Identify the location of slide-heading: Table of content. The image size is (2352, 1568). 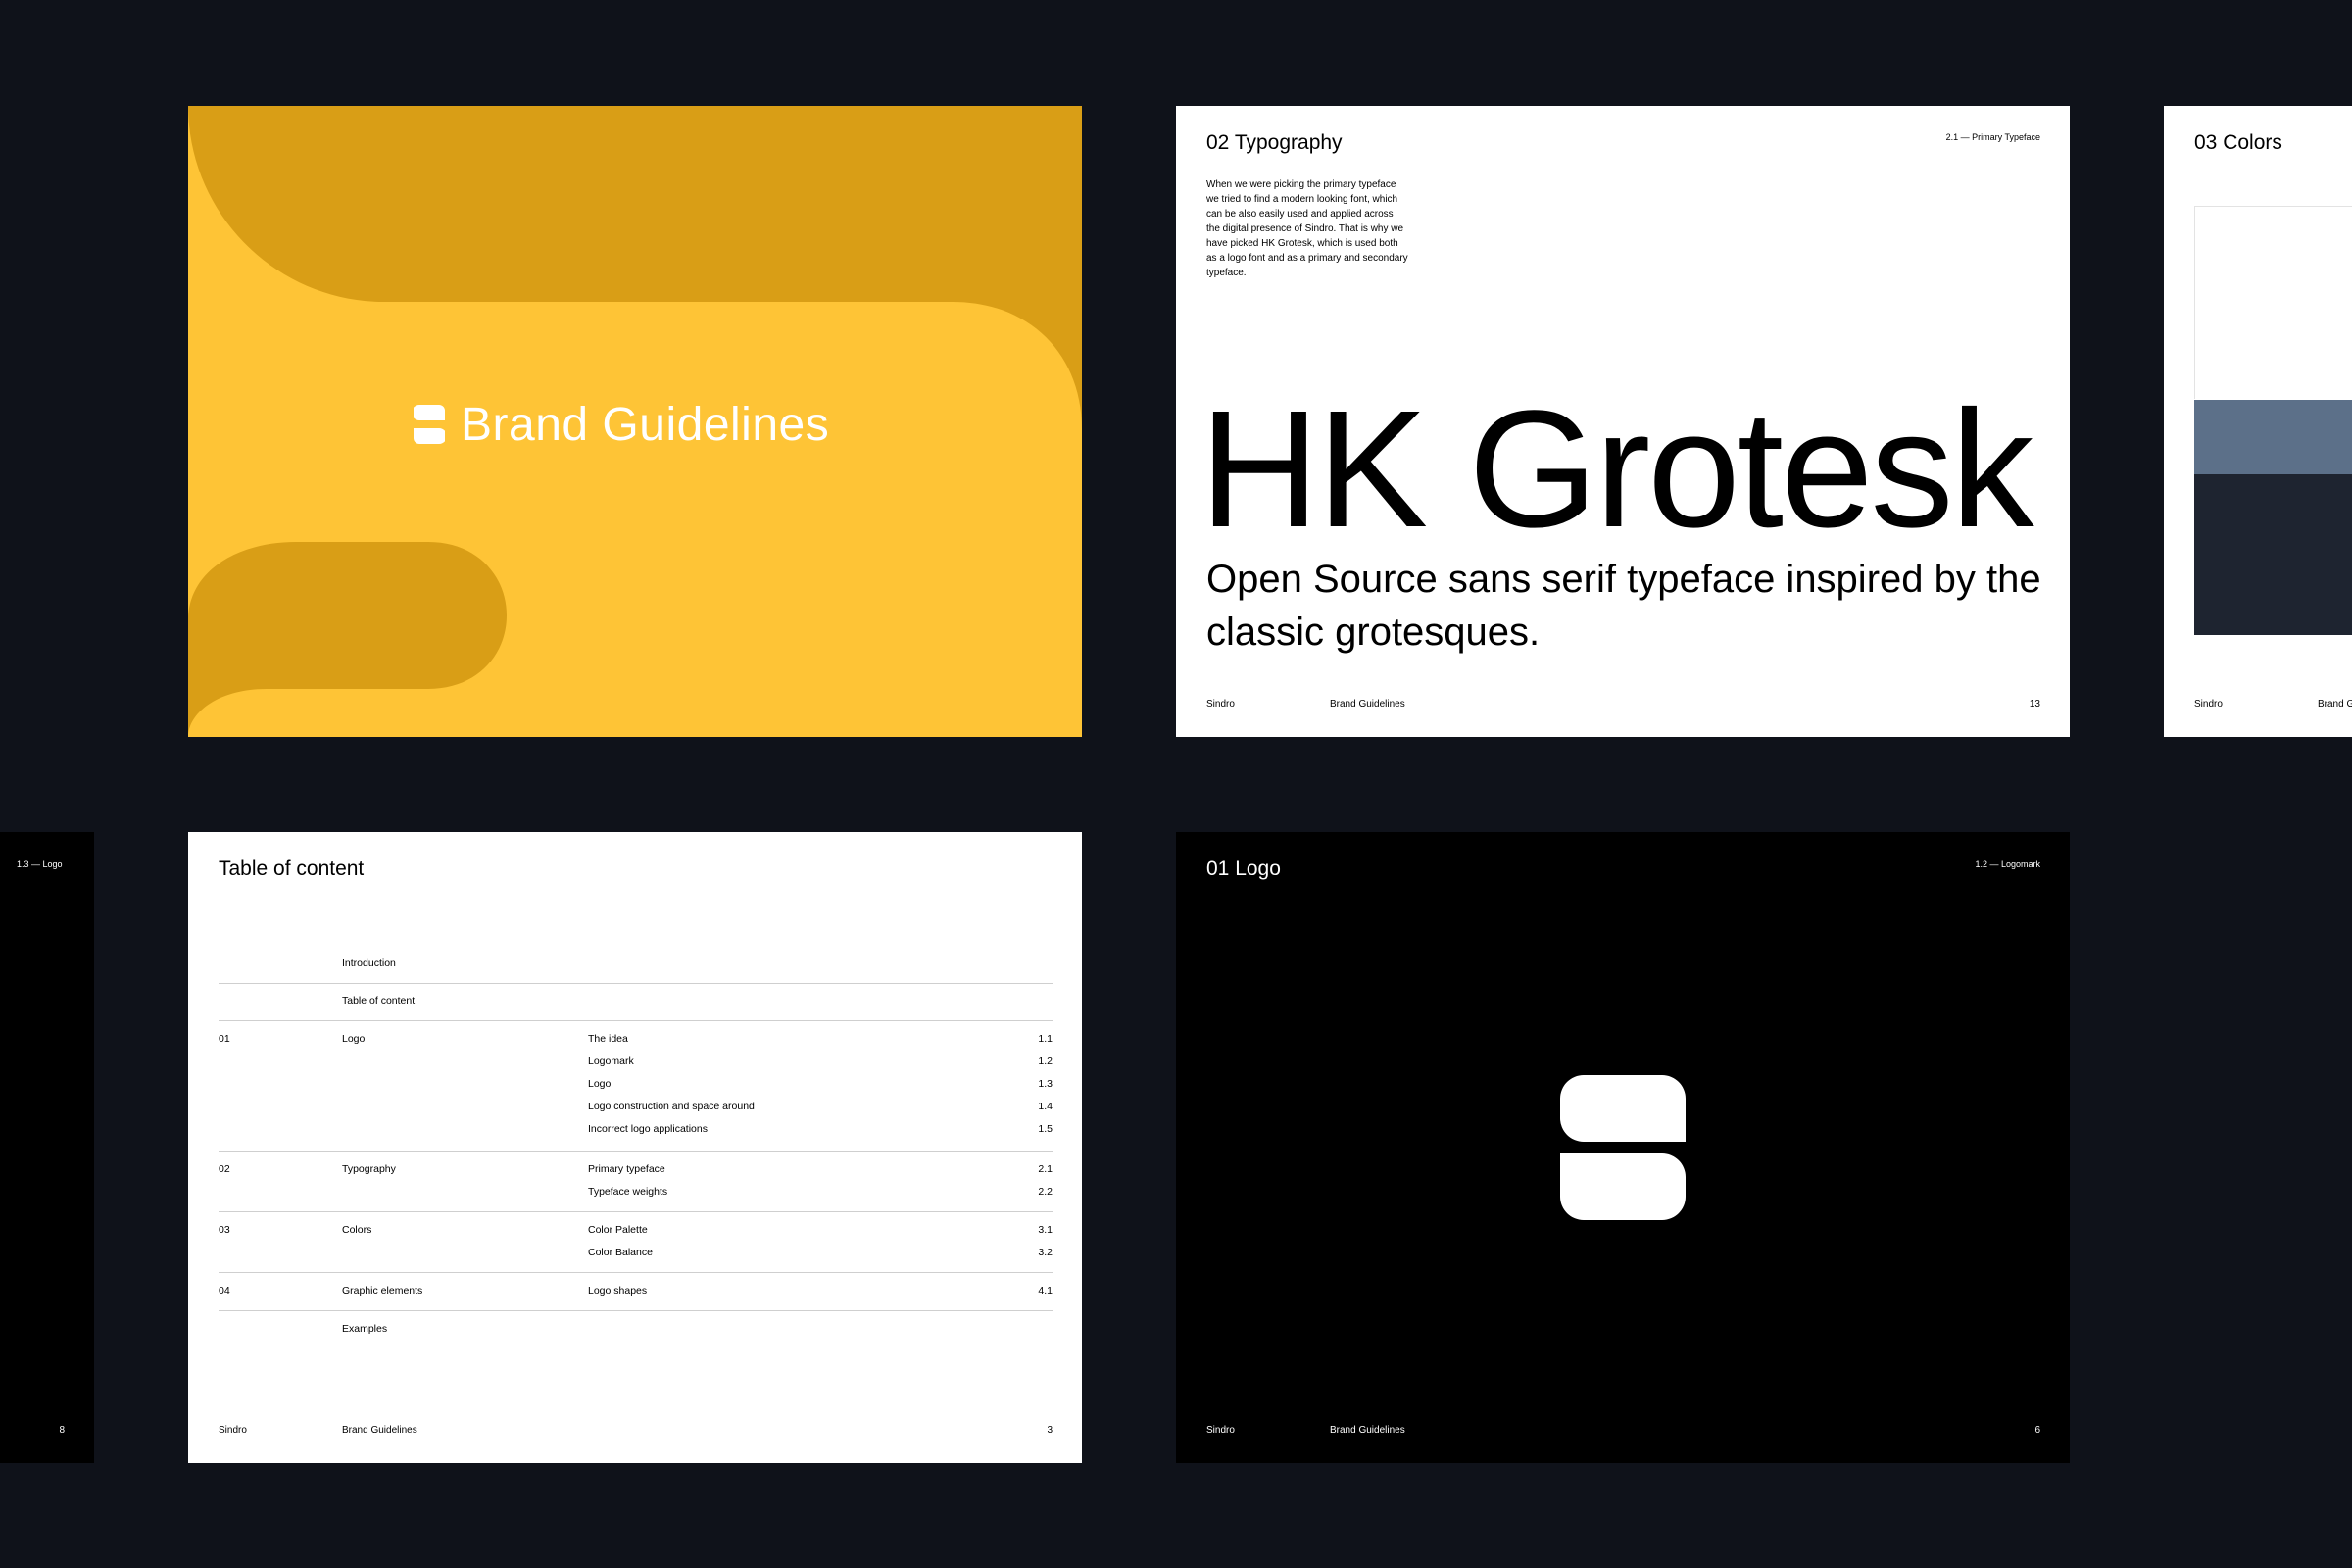
(292, 869).